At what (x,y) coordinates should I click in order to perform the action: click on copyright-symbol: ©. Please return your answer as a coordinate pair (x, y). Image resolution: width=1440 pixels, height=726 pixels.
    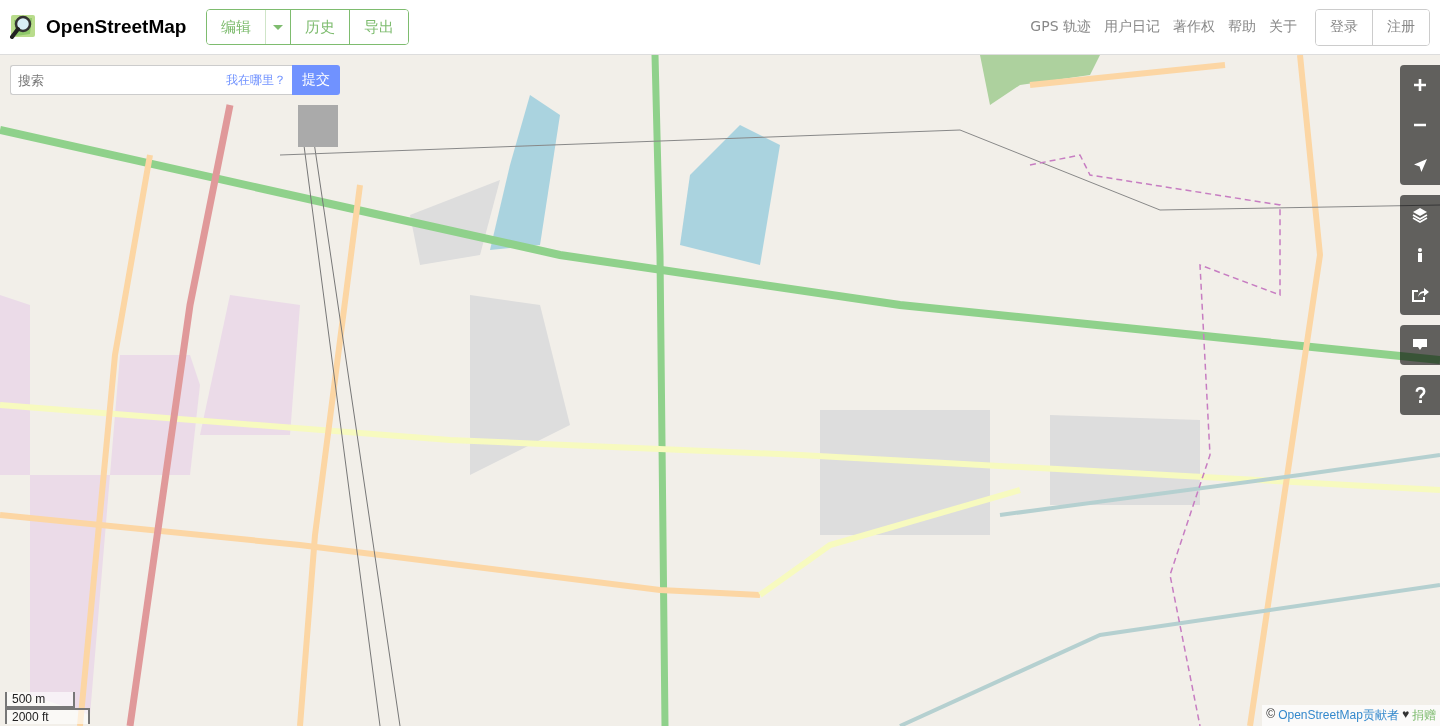
    Looking at the image, I should click on (1271, 715).